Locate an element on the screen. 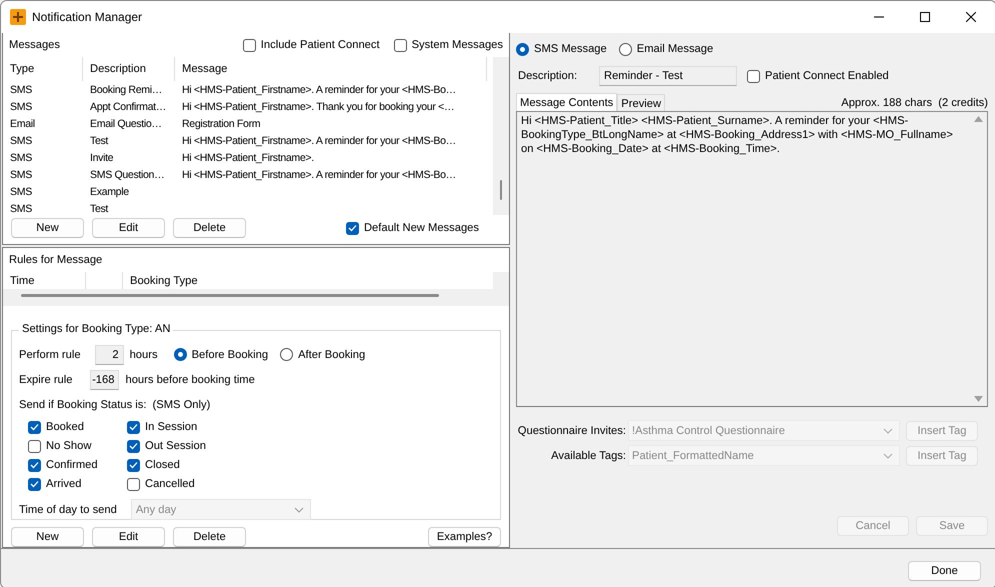 The width and height of the screenshot is (995, 587). field-label: Expire rule is located at coordinates (45, 380).